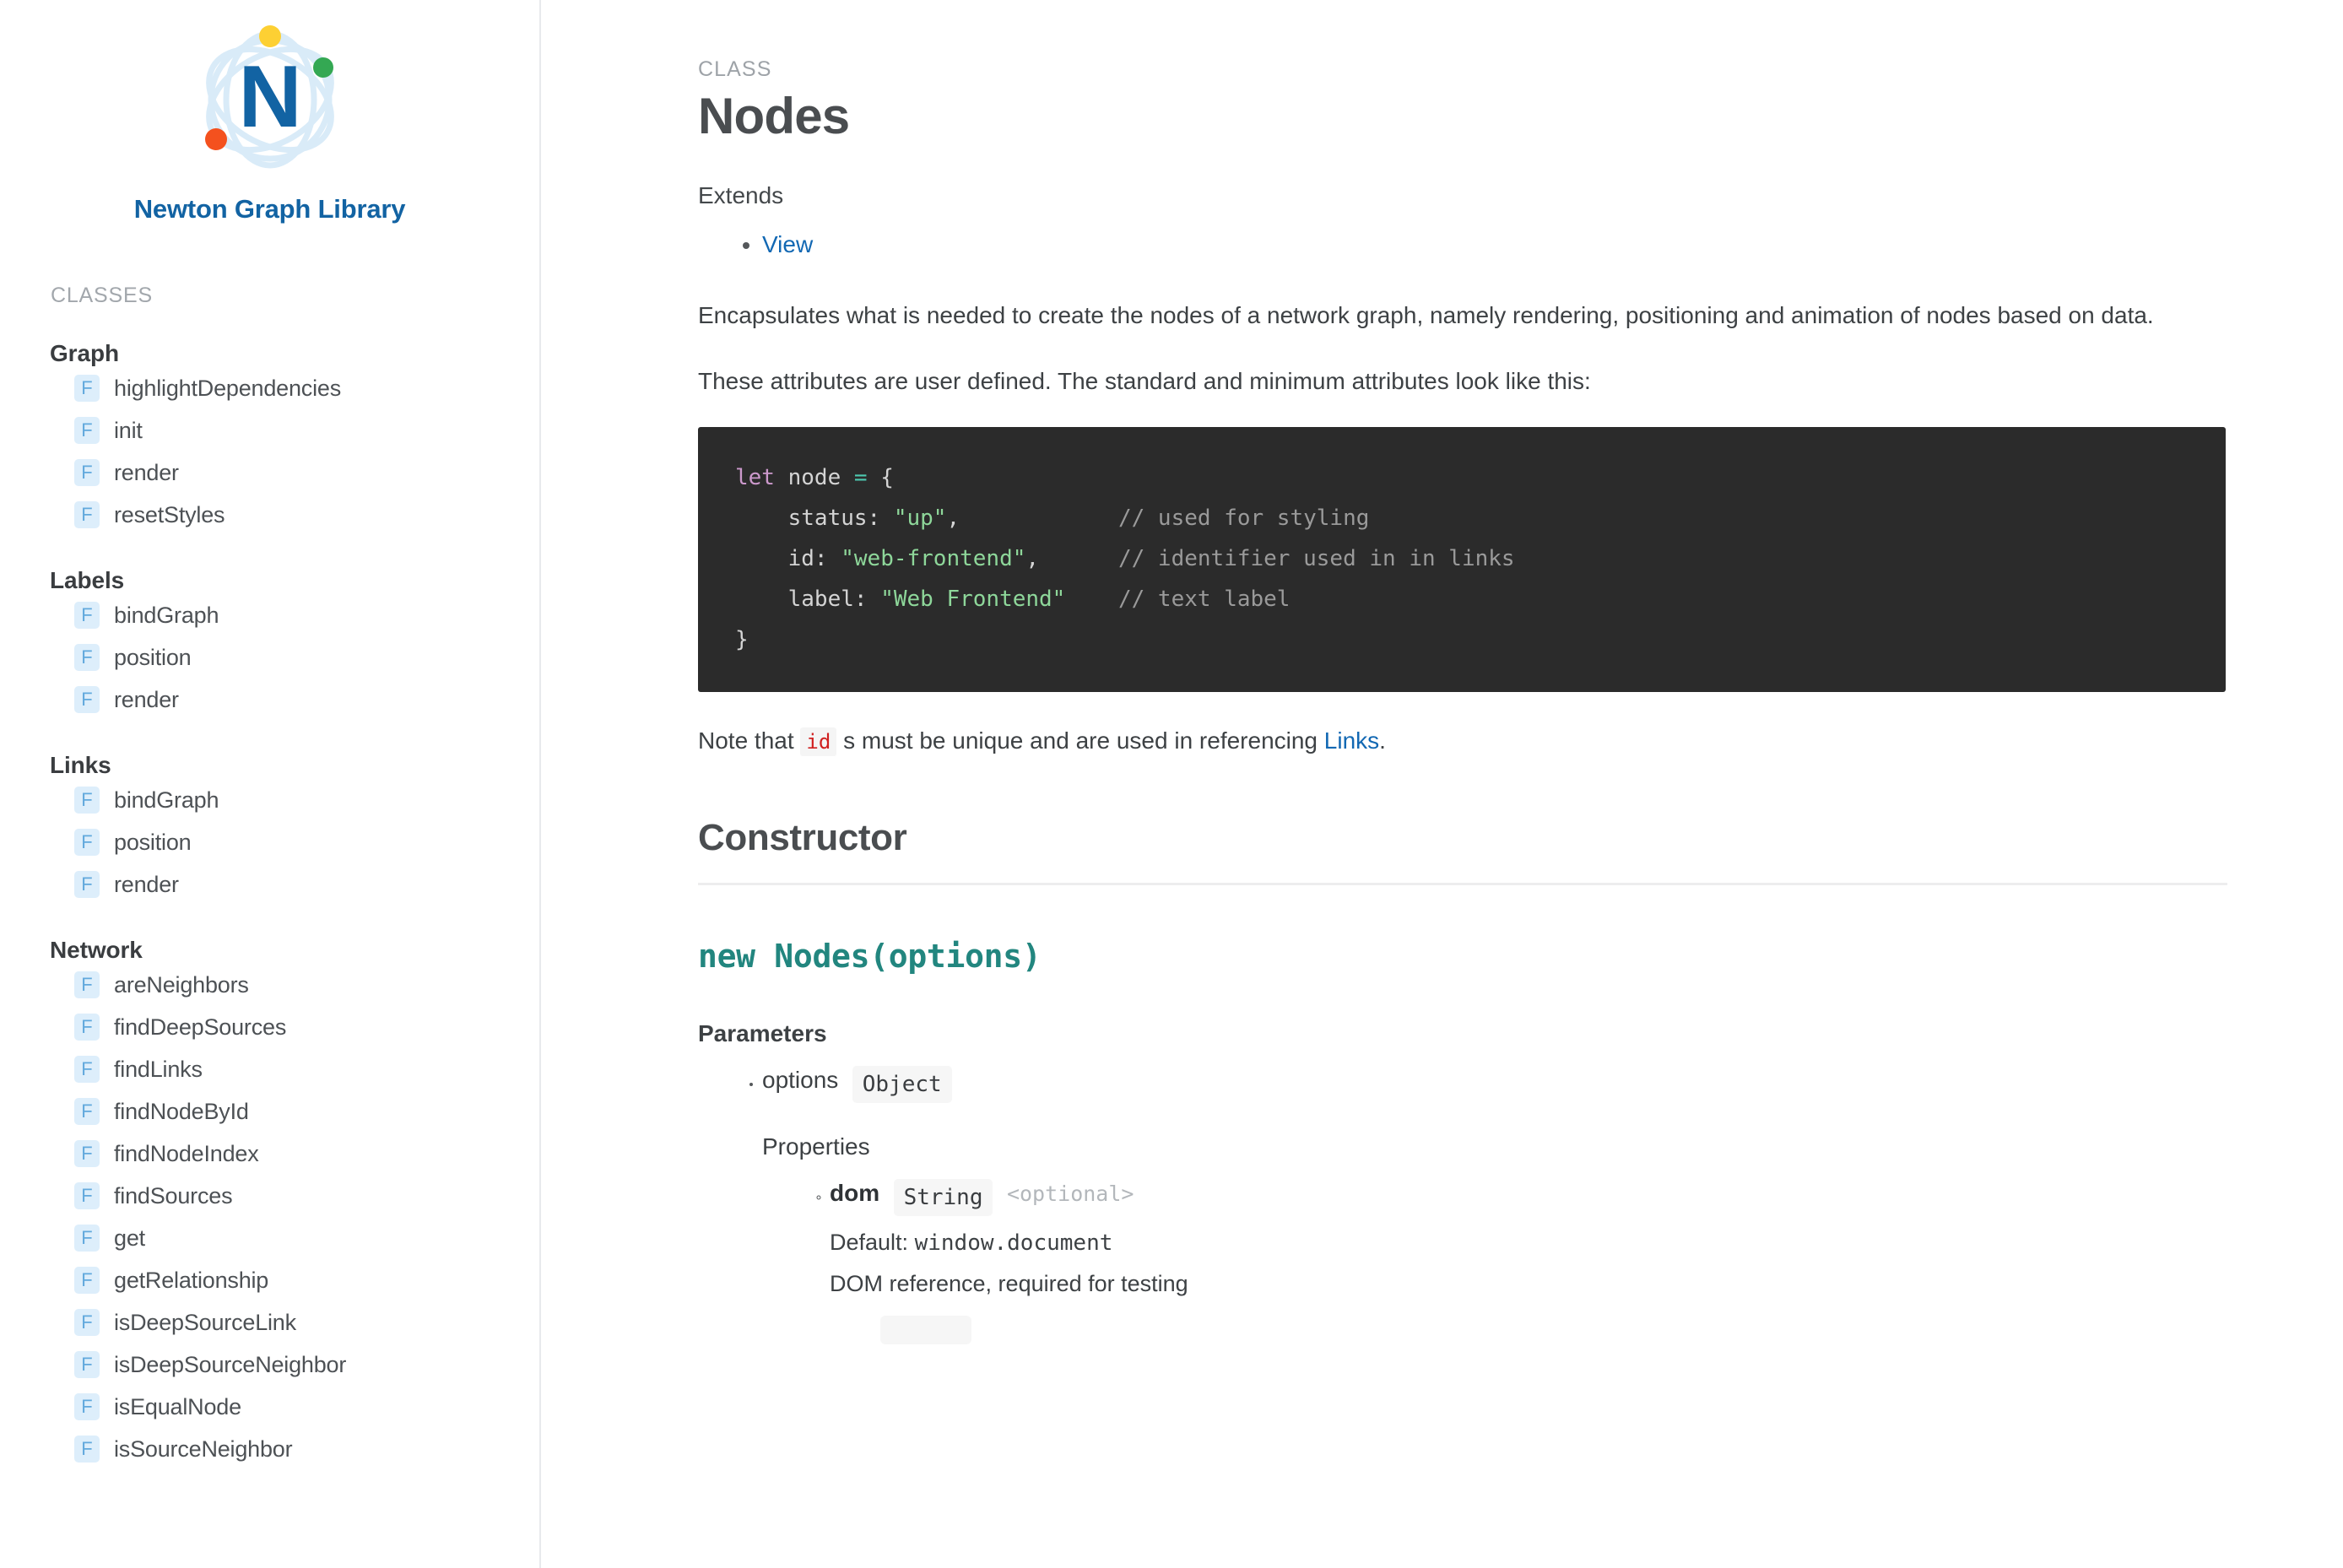 This screenshot has height=1568, width=2343. What do you see at coordinates (1032, 558) in the screenshot?
I see `code-token-pln: ,` at bounding box center [1032, 558].